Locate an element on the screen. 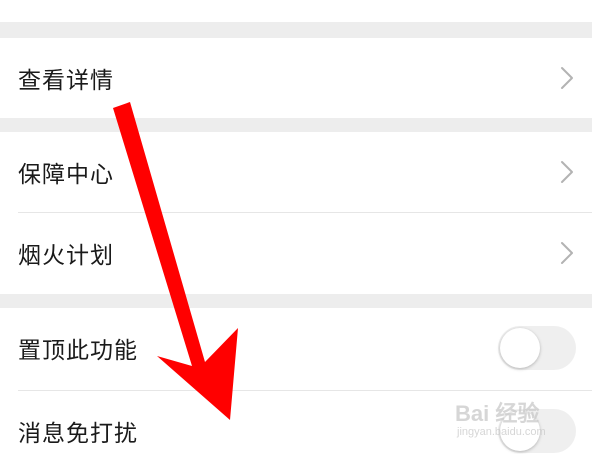  do-not-disturb-label: 消息免打扰 is located at coordinates (78, 434).